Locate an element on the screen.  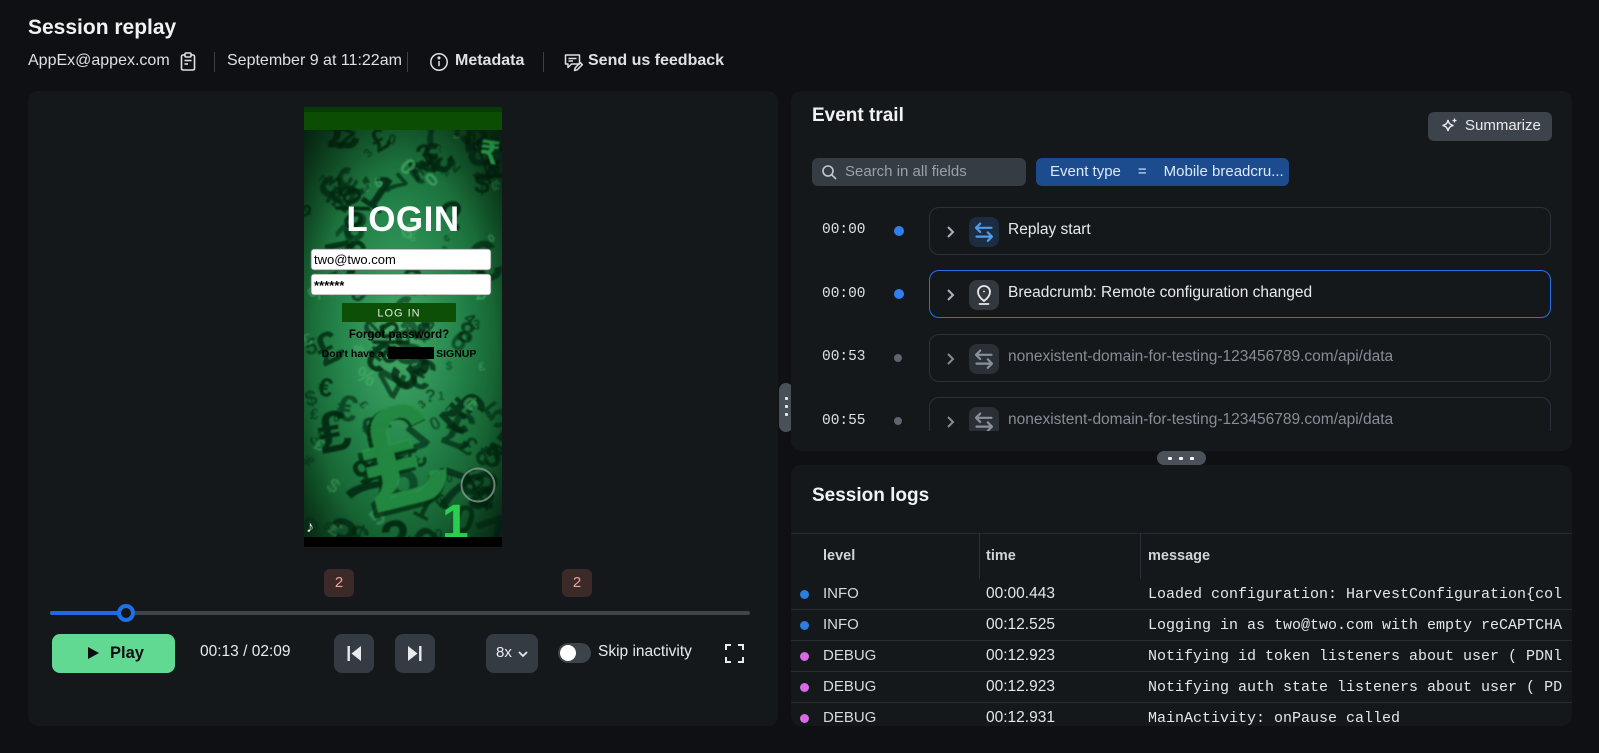
svg-text: LOG IN is located at coordinates (398, 314).